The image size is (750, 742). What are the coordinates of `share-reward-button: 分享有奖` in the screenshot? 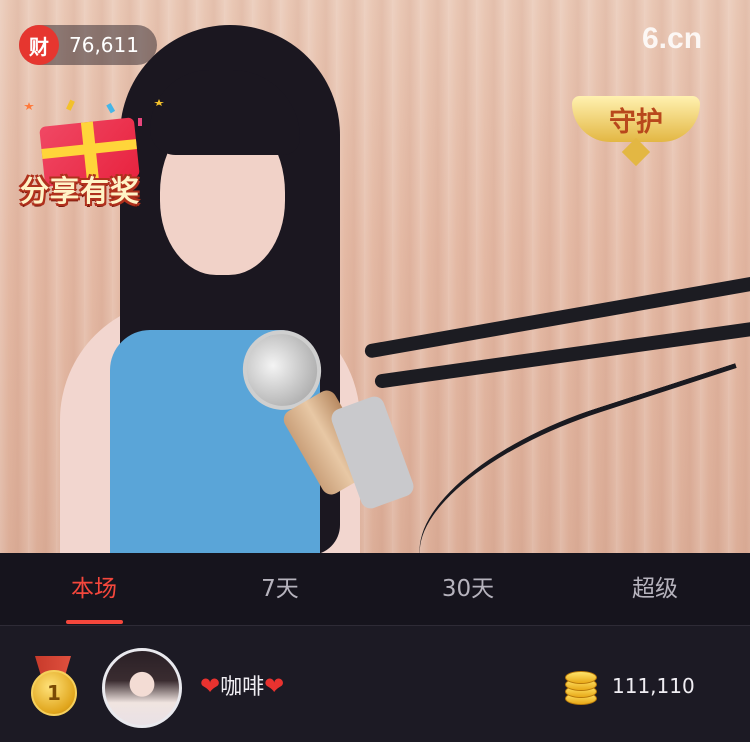 It's located at (93, 154).